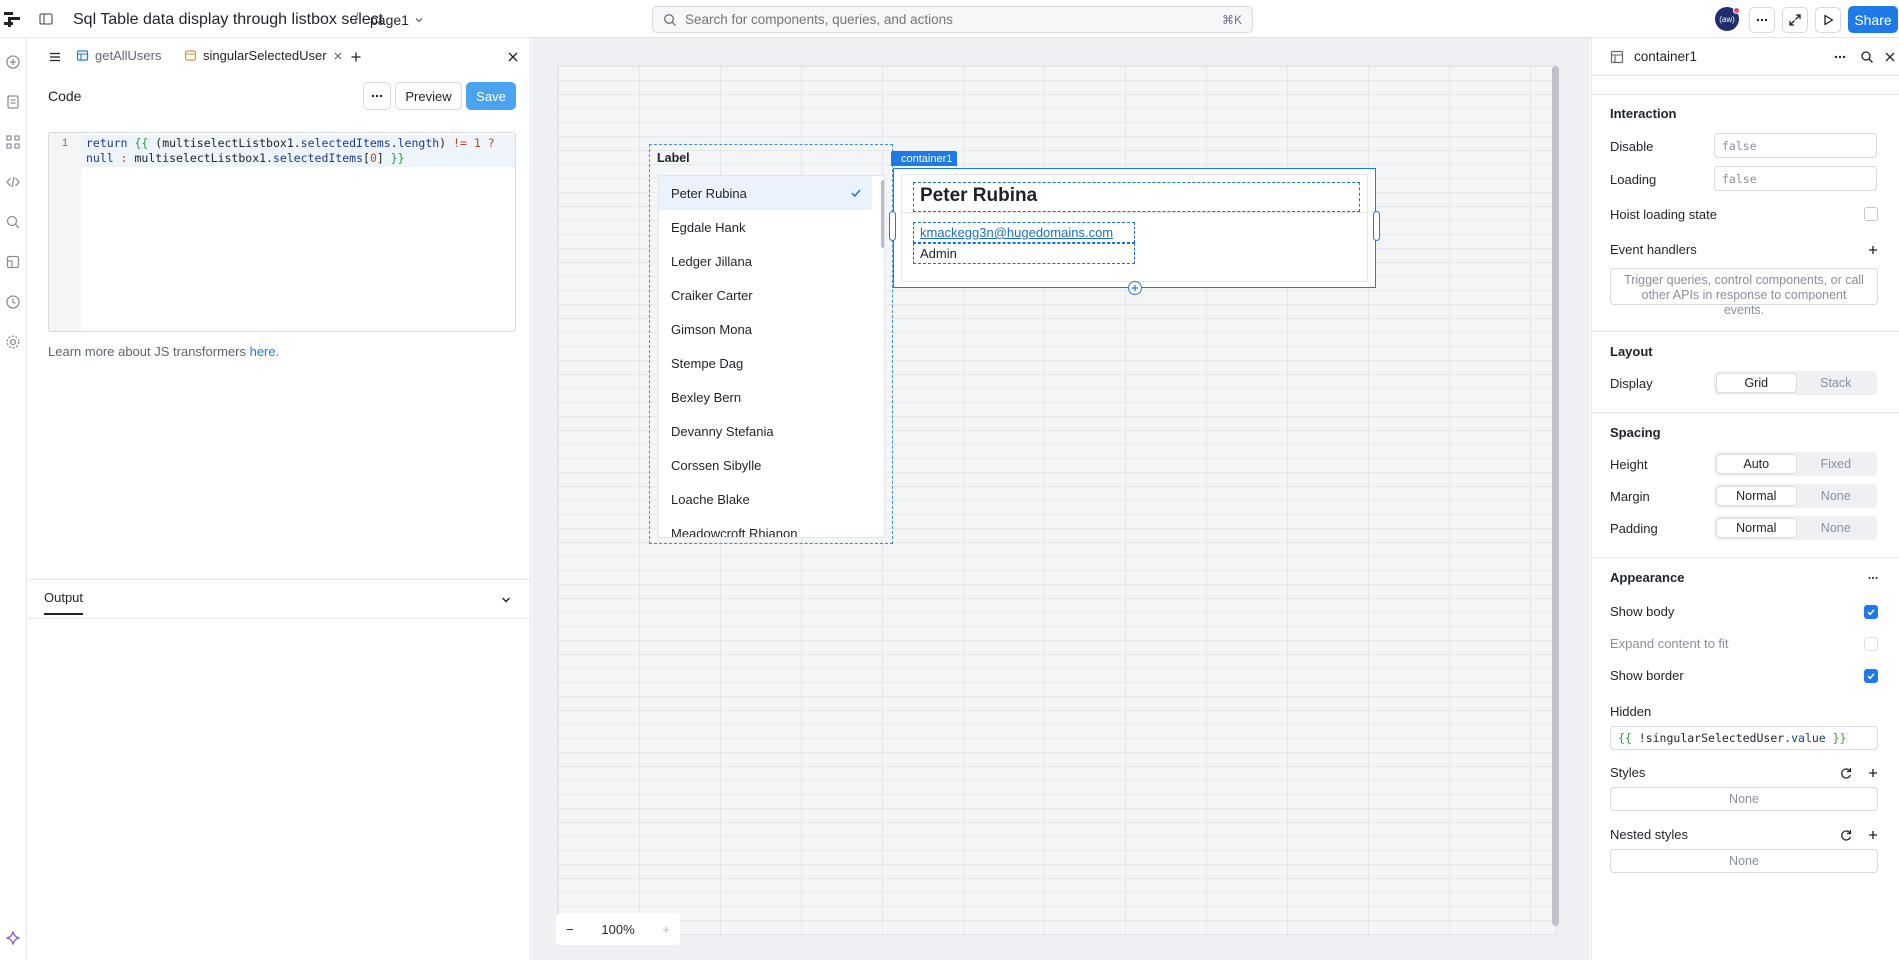 The height and width of the screenshot is (960, 1899). I want to click on close-tab-icon, so click(338, 56).